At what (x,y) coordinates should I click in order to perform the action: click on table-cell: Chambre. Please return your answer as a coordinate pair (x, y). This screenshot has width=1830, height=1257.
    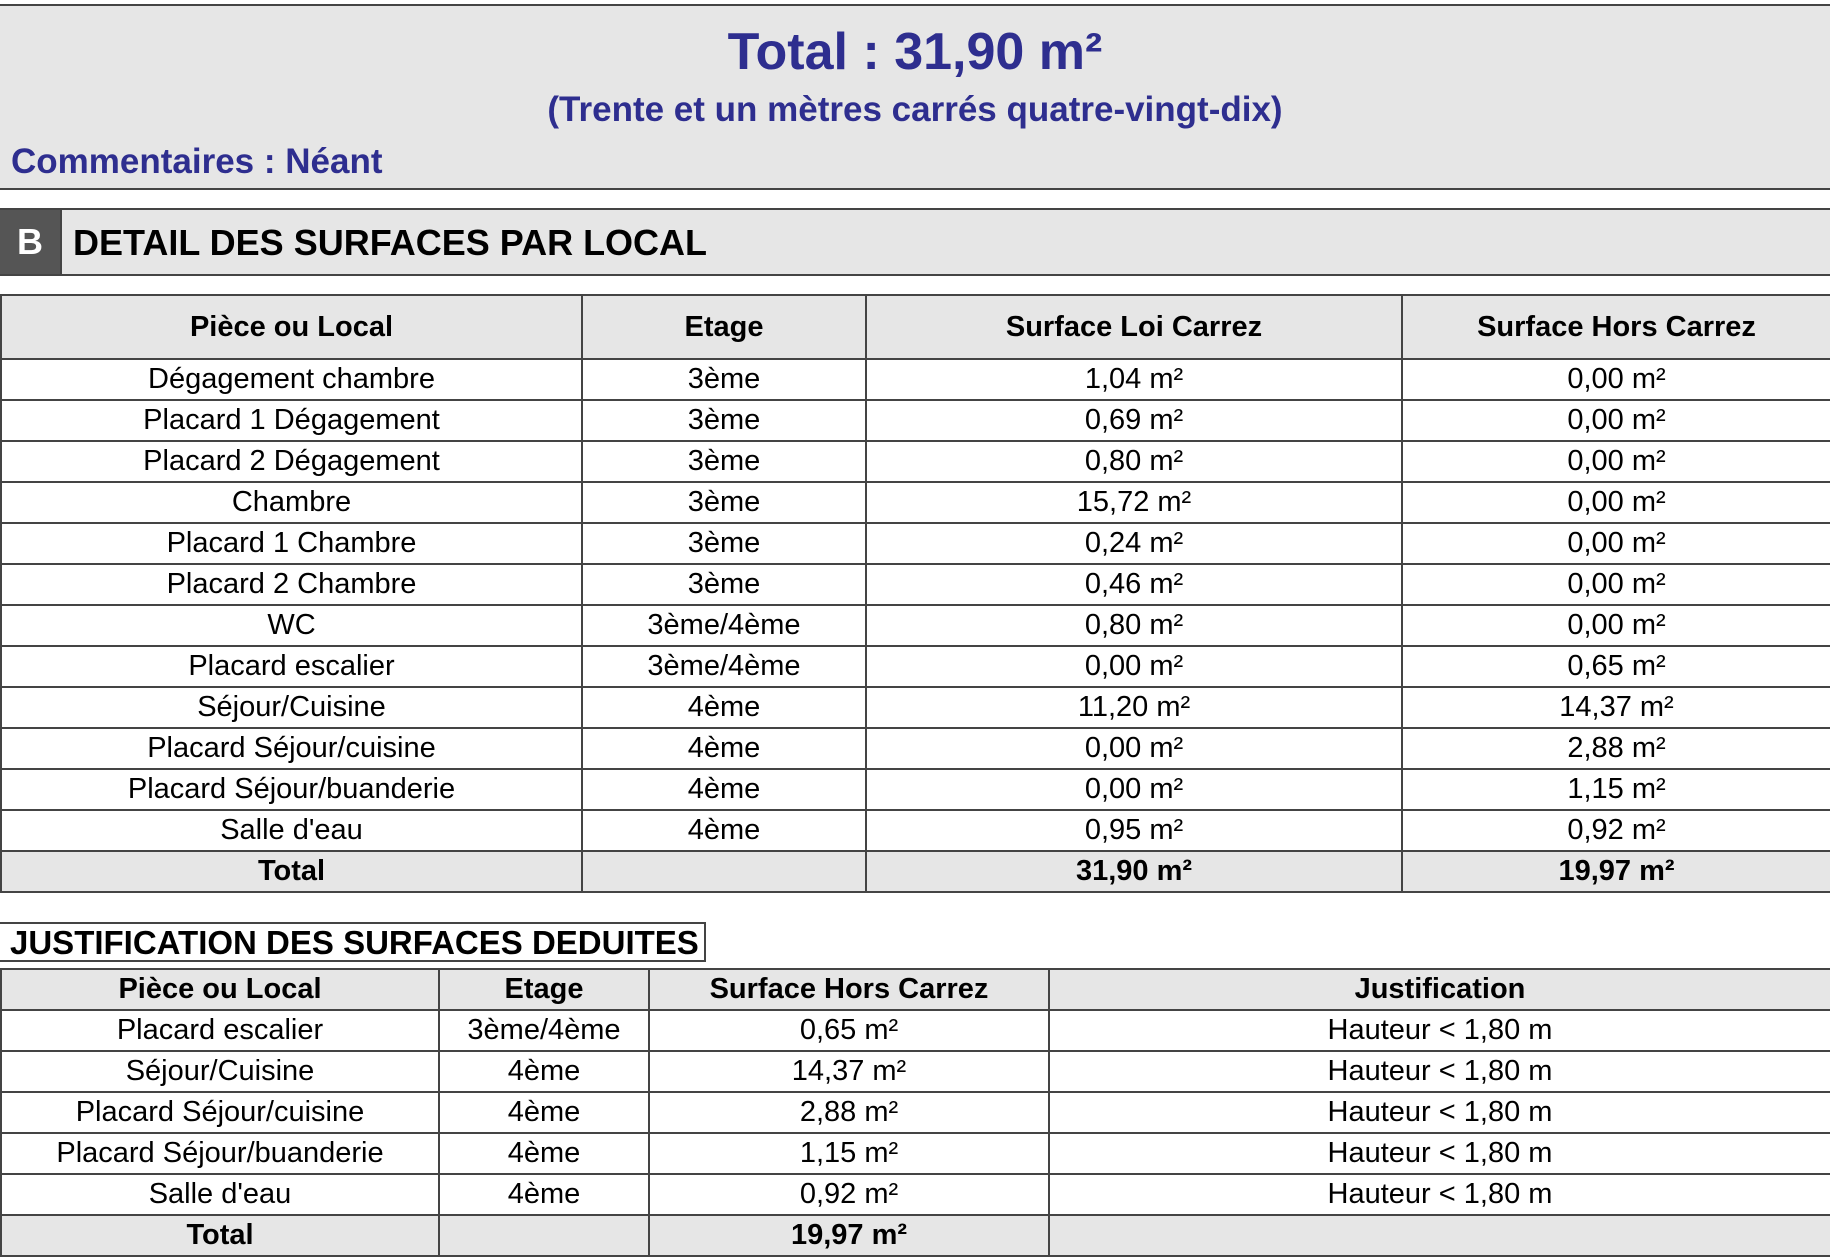
    Looking at the image, I should click on (291, 502).